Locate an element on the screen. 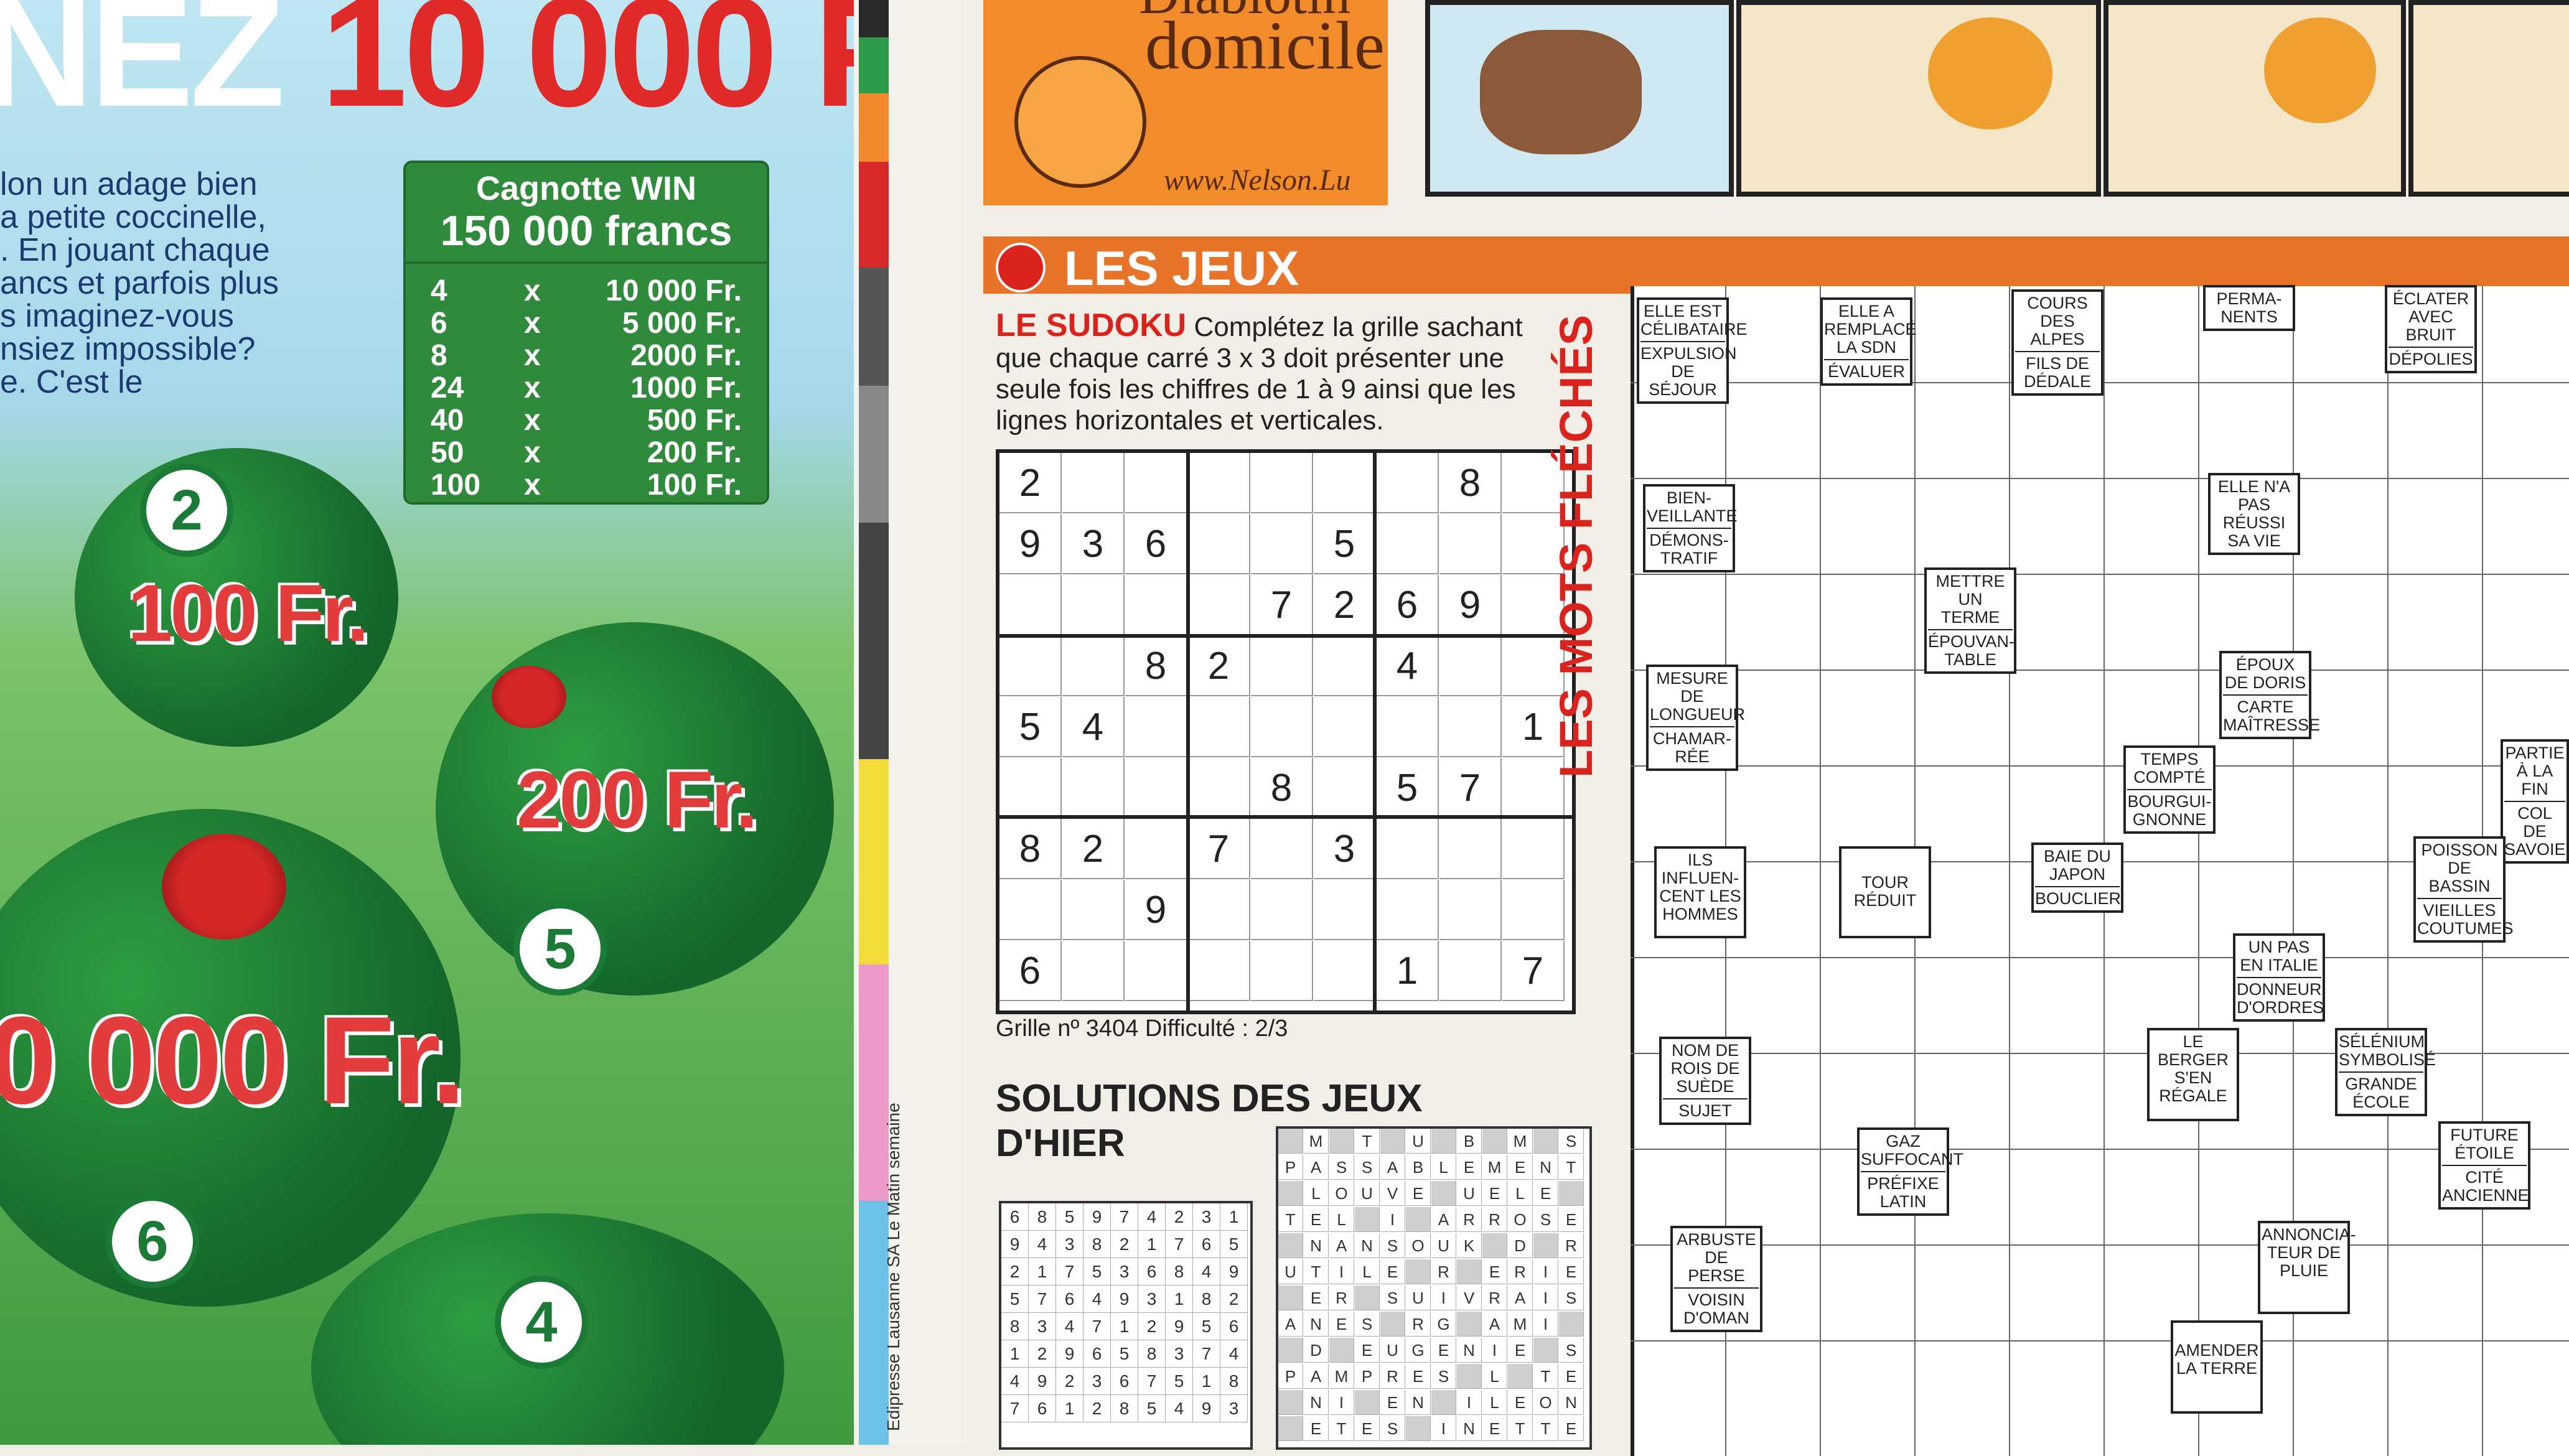  solution-cell: 1 is located at coordinates (1152, 1244).